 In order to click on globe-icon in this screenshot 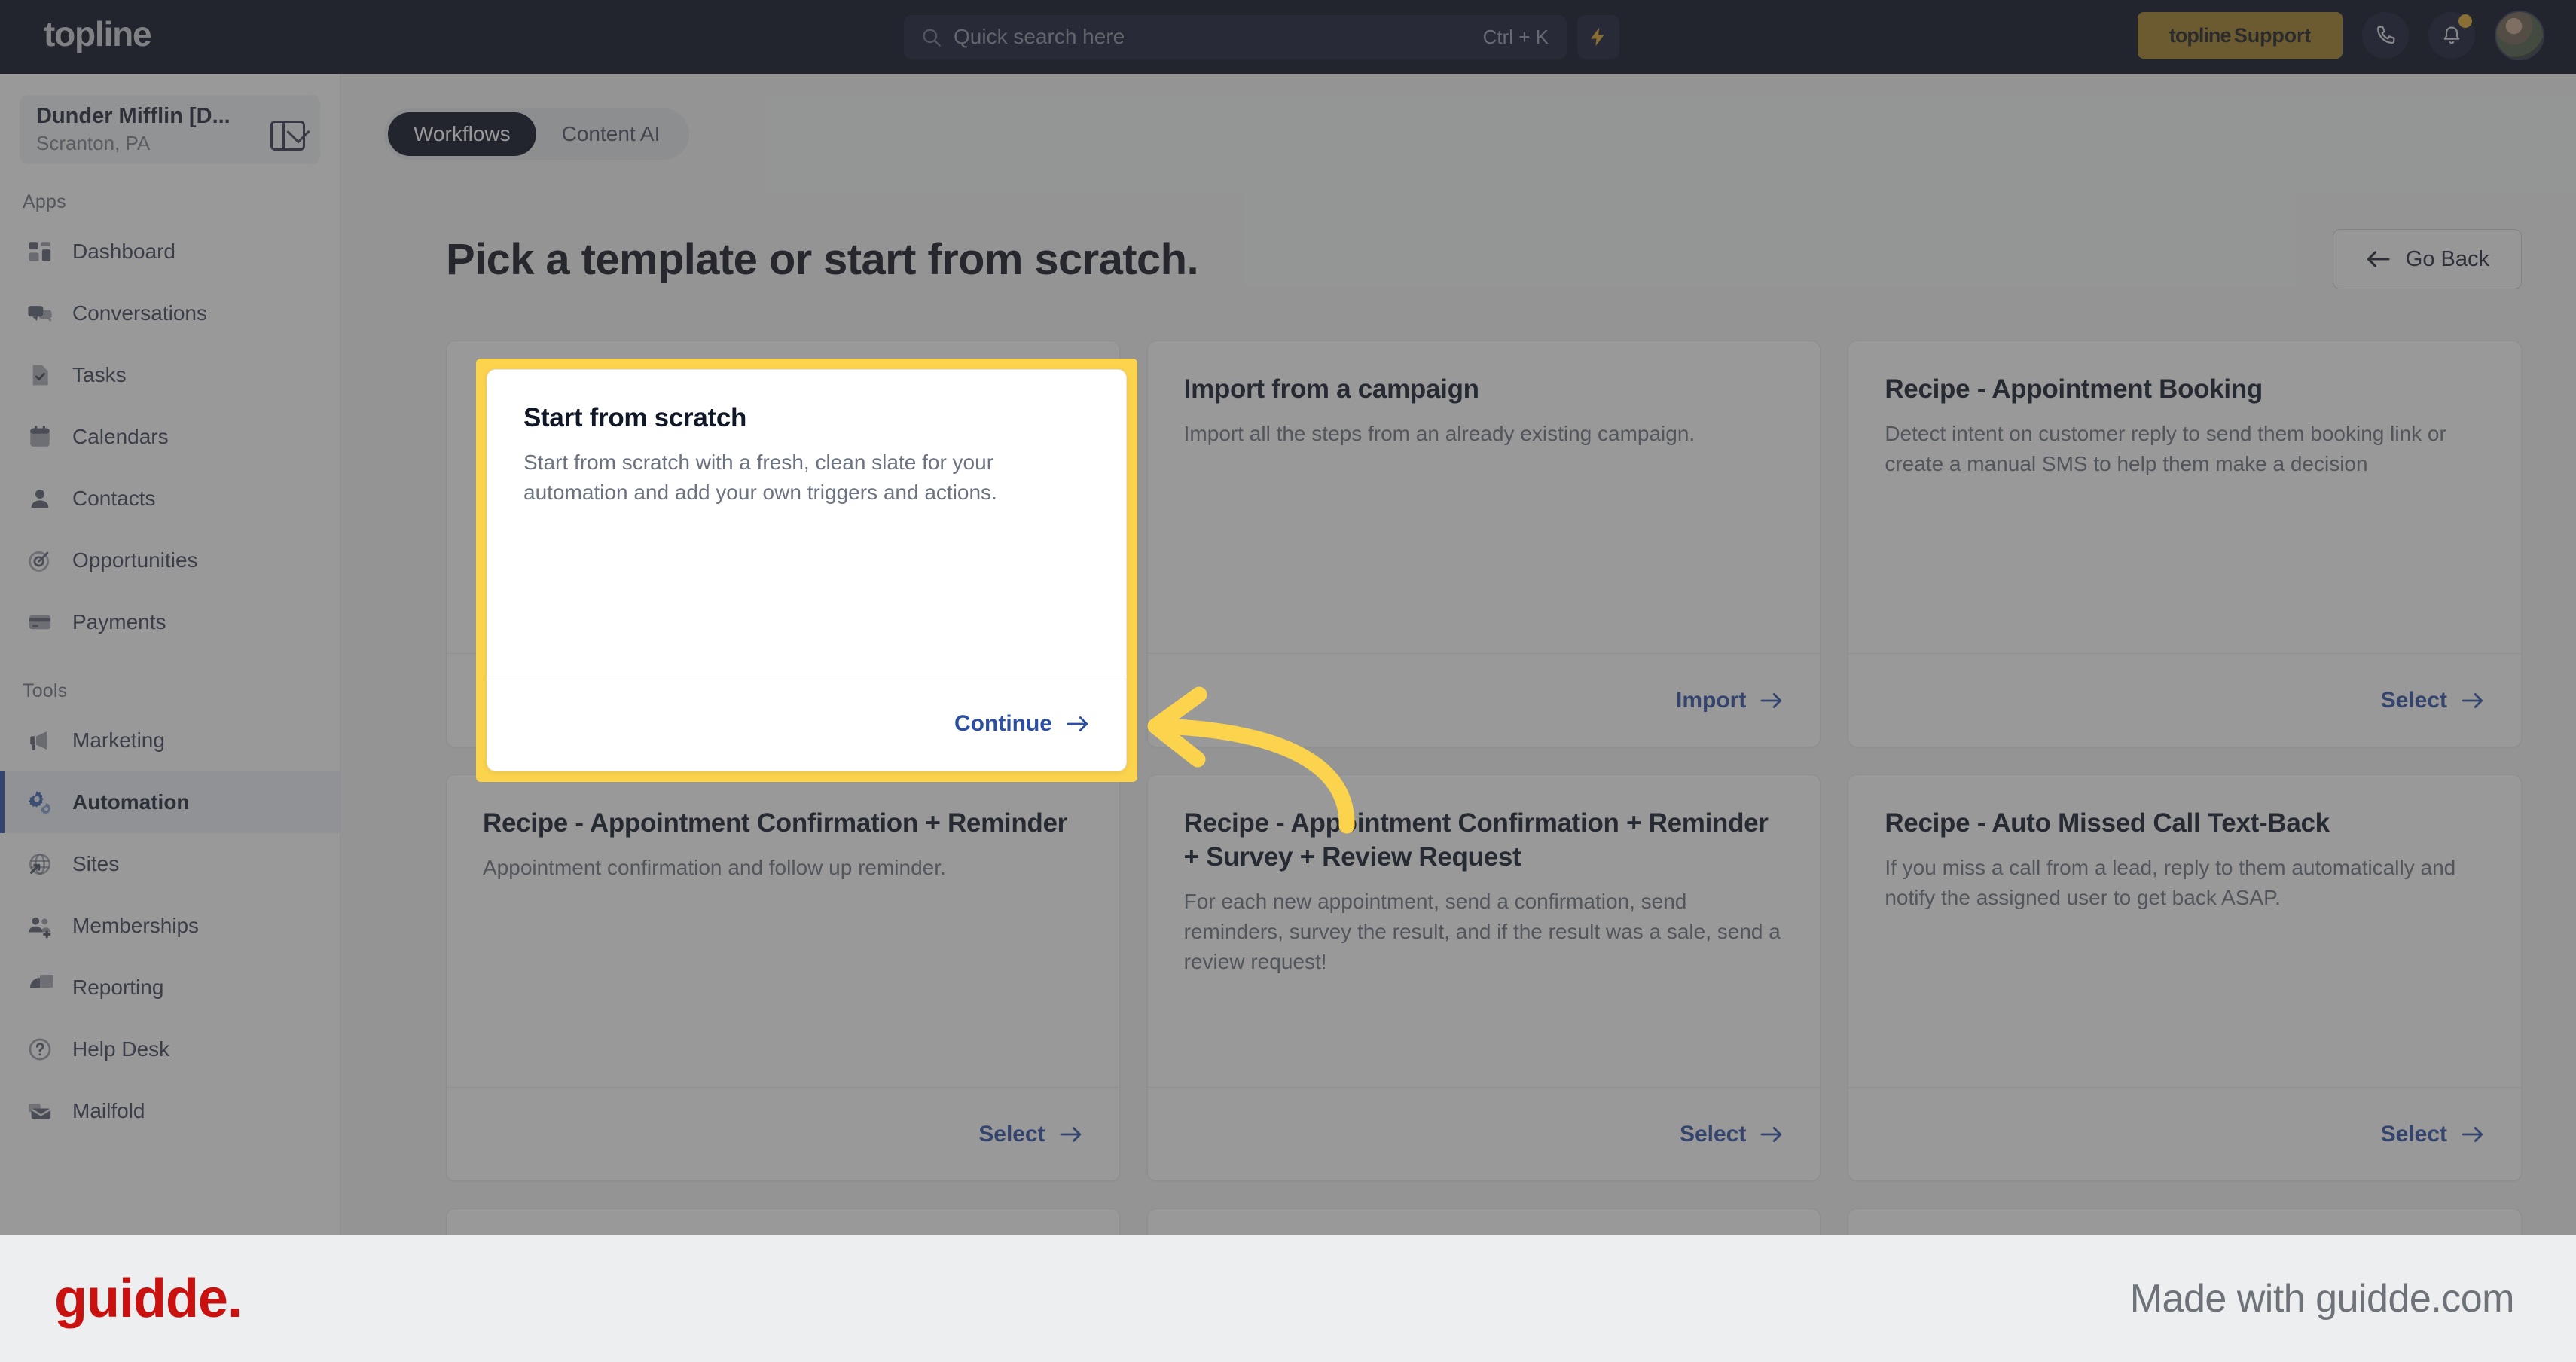, I will do `click(40, 864)`.